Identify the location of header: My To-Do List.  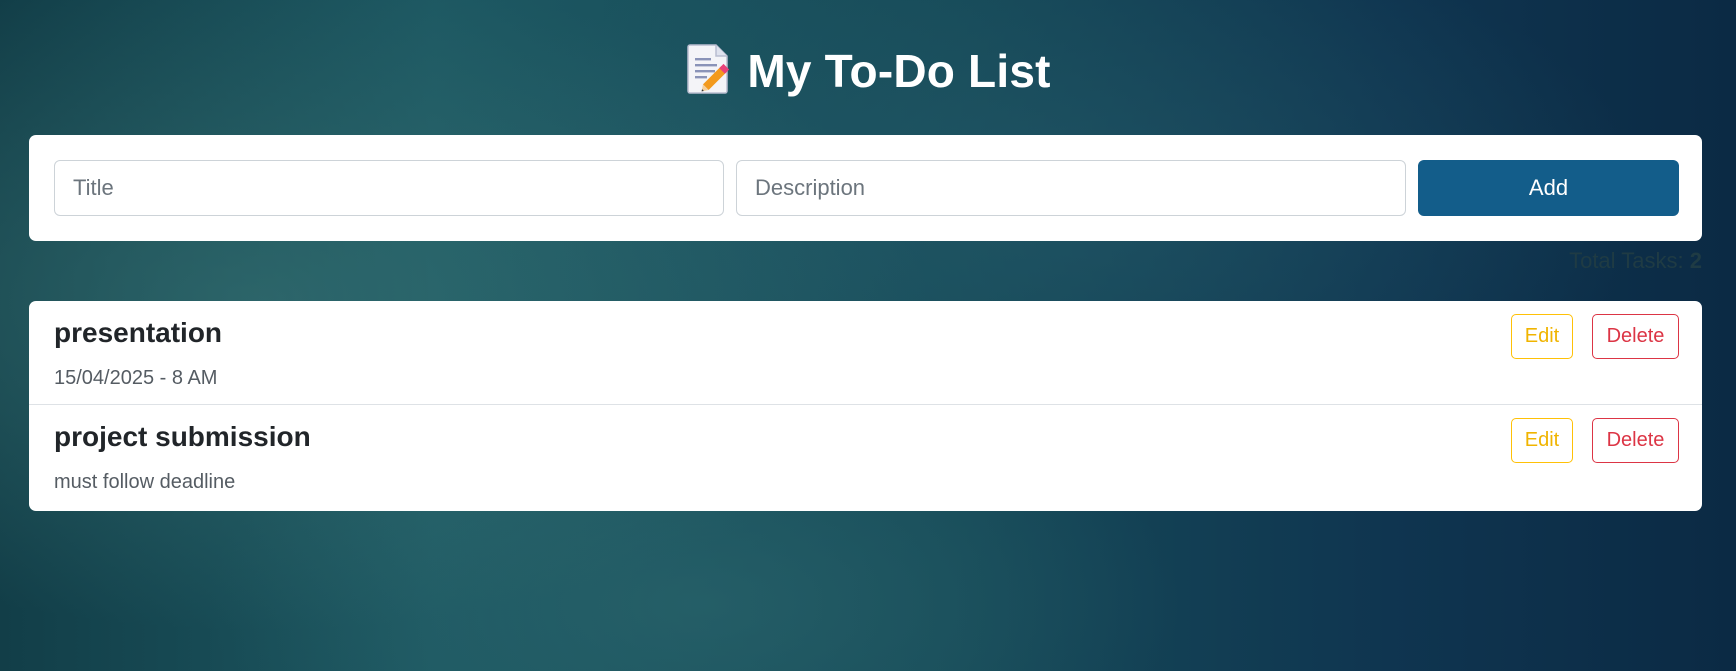
(868, 70).